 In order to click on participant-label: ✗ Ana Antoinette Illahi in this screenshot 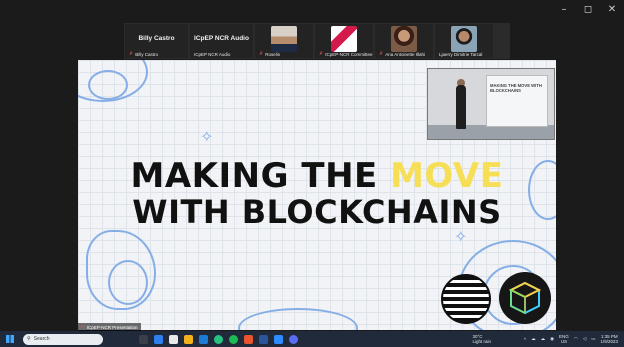, I will do `click(402, 54)`.